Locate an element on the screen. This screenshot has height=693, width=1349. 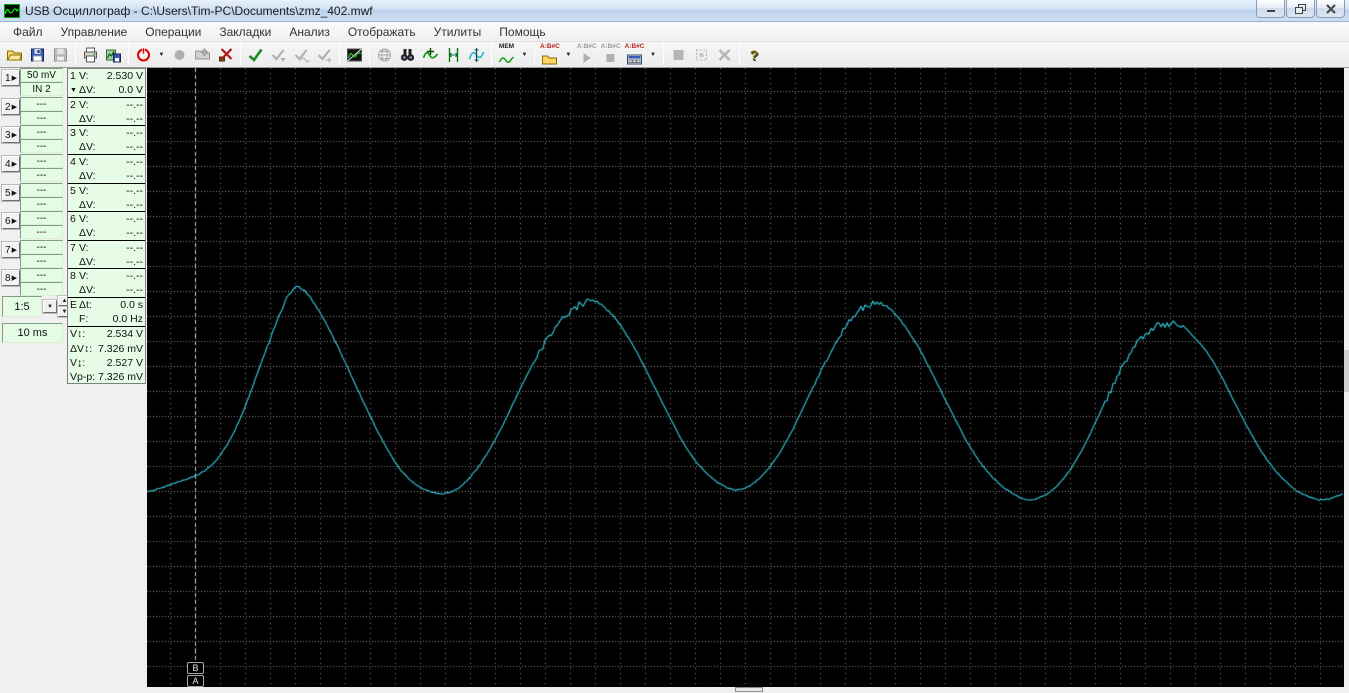
delta-t-label: Δt: is located at coordinates (85, 305).